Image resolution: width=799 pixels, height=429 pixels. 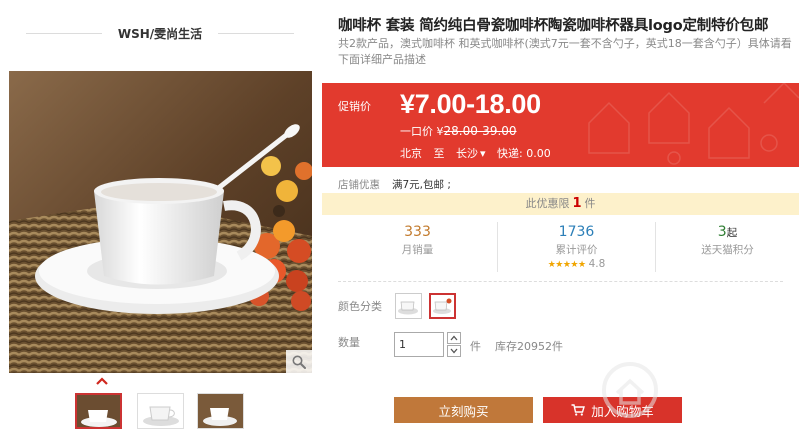 I want to click on shop-header: WSH/雯尚生活, so click(x=160, y=33).